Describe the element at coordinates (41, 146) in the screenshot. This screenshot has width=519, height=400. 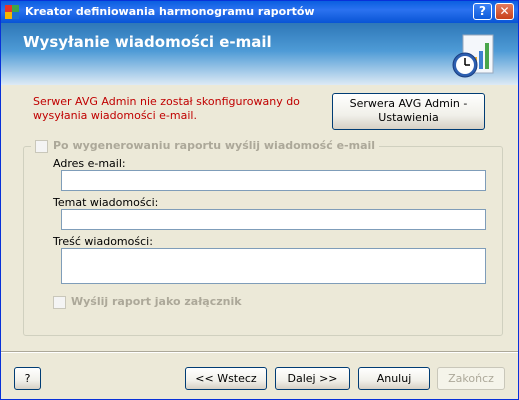
I see `send-email-checkbox` at that location.